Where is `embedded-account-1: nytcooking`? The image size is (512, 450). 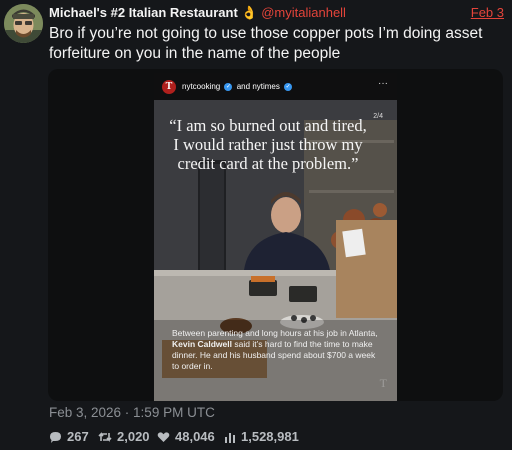
embedded-account-1: nytcooking is located at coordinates (201, 86).